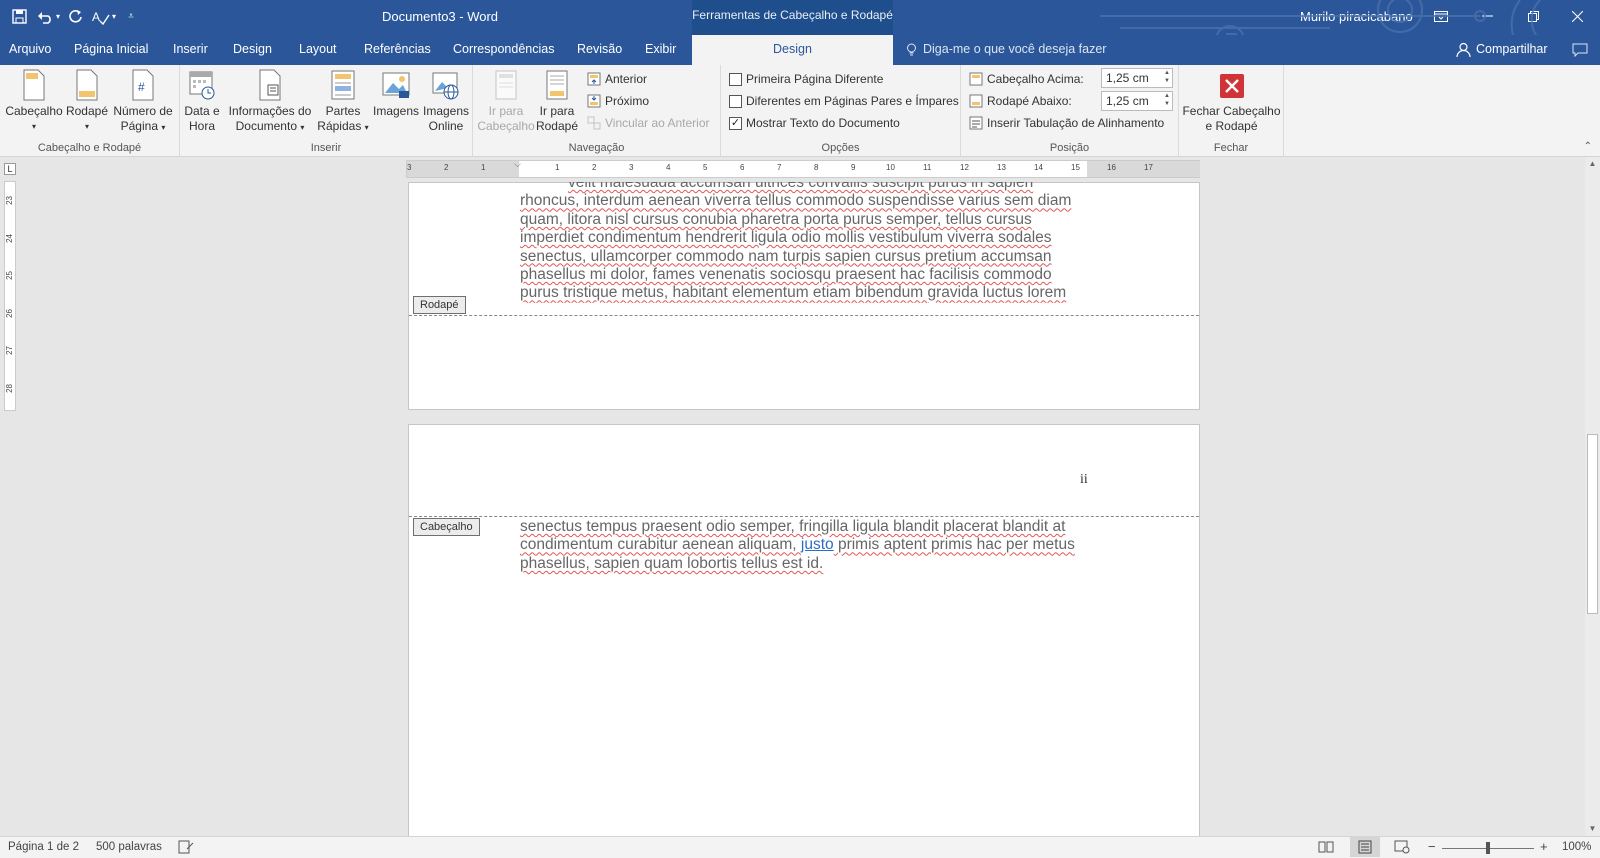 The image size is (1600, 858). What do you see at coordinates (270, 102) in the screenshot?
I see `document-info-button: Informações do Documento ▾` at bounding box center [270, 102].